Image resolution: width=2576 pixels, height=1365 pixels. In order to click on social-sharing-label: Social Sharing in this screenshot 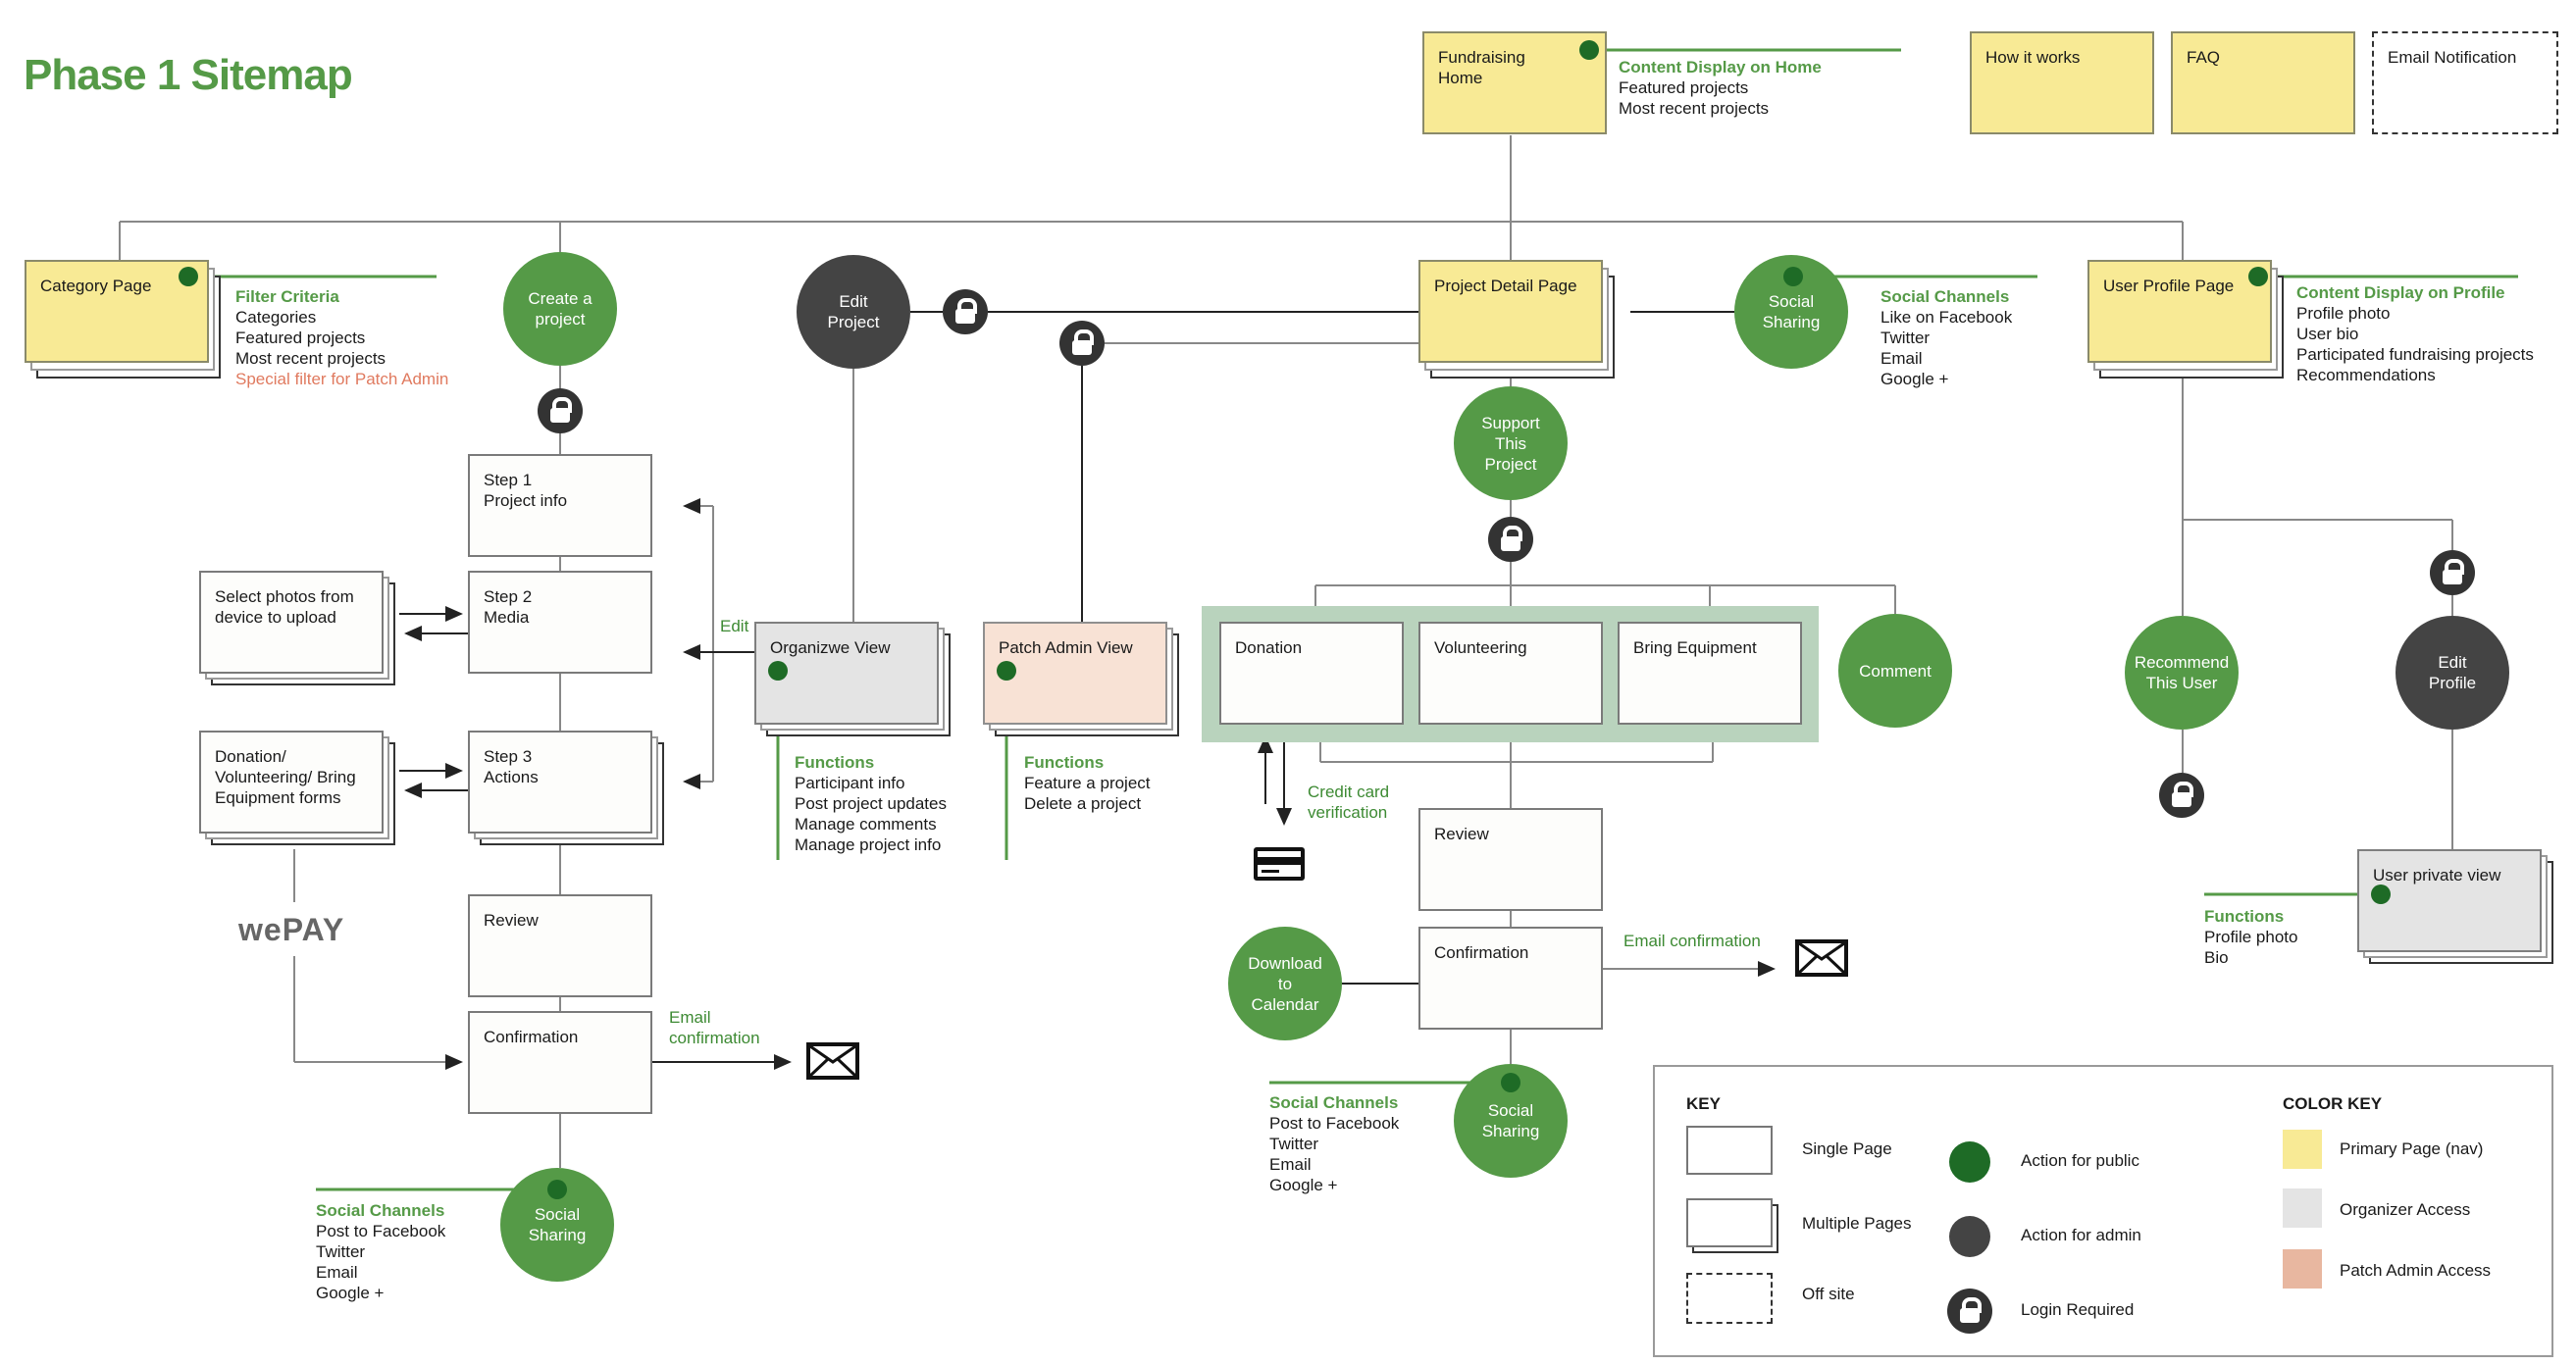, I will do `click(1510, 1120)`.